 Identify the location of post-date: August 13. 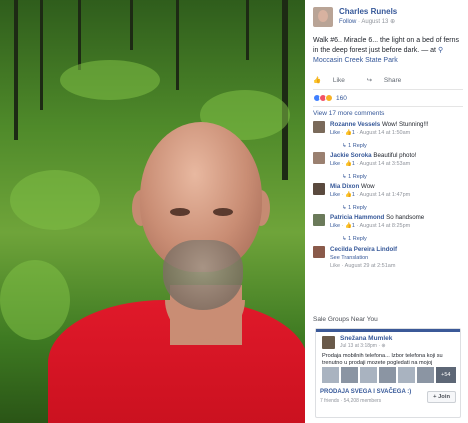
(374, 22).